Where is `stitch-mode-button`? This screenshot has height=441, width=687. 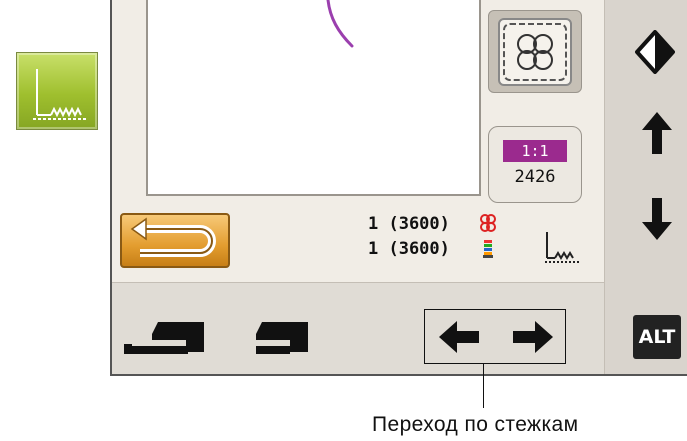 stitch-mode-button is located at coordinates (57, 91).